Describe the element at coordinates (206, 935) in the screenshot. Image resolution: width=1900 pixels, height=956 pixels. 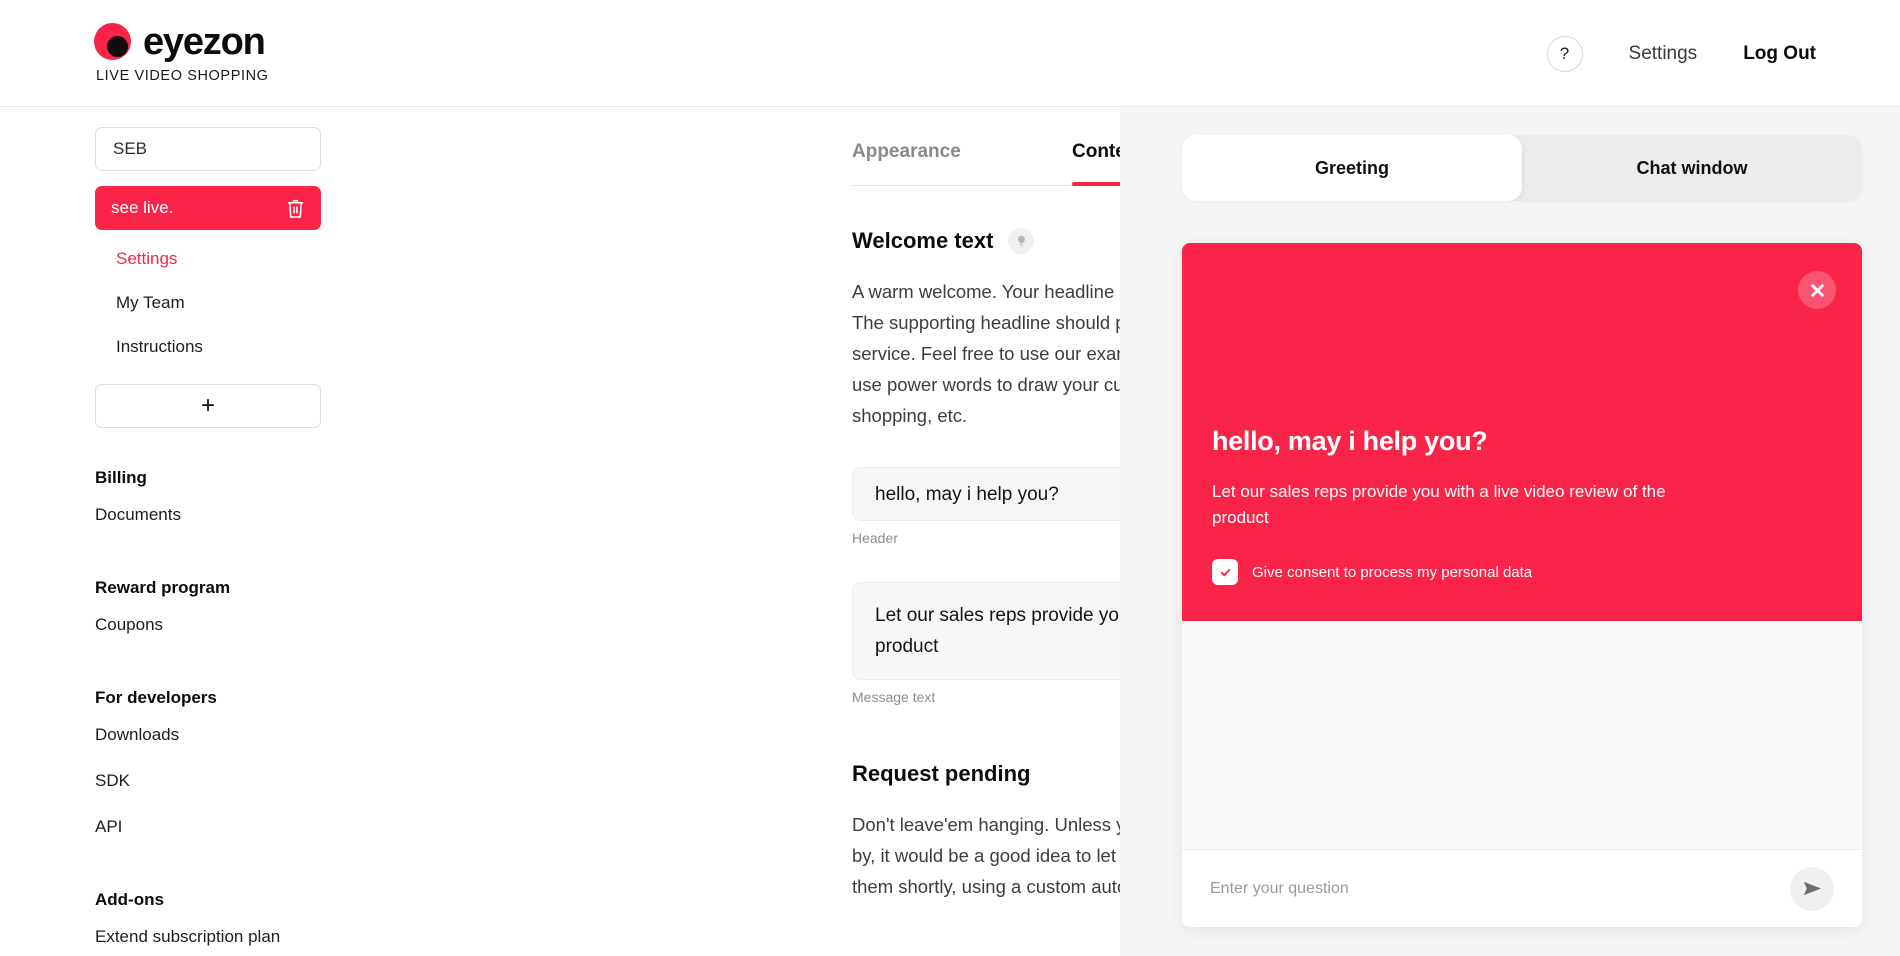
I see `sidebar-item-extend-subscription-plan: Extend subscription plan` at that location.